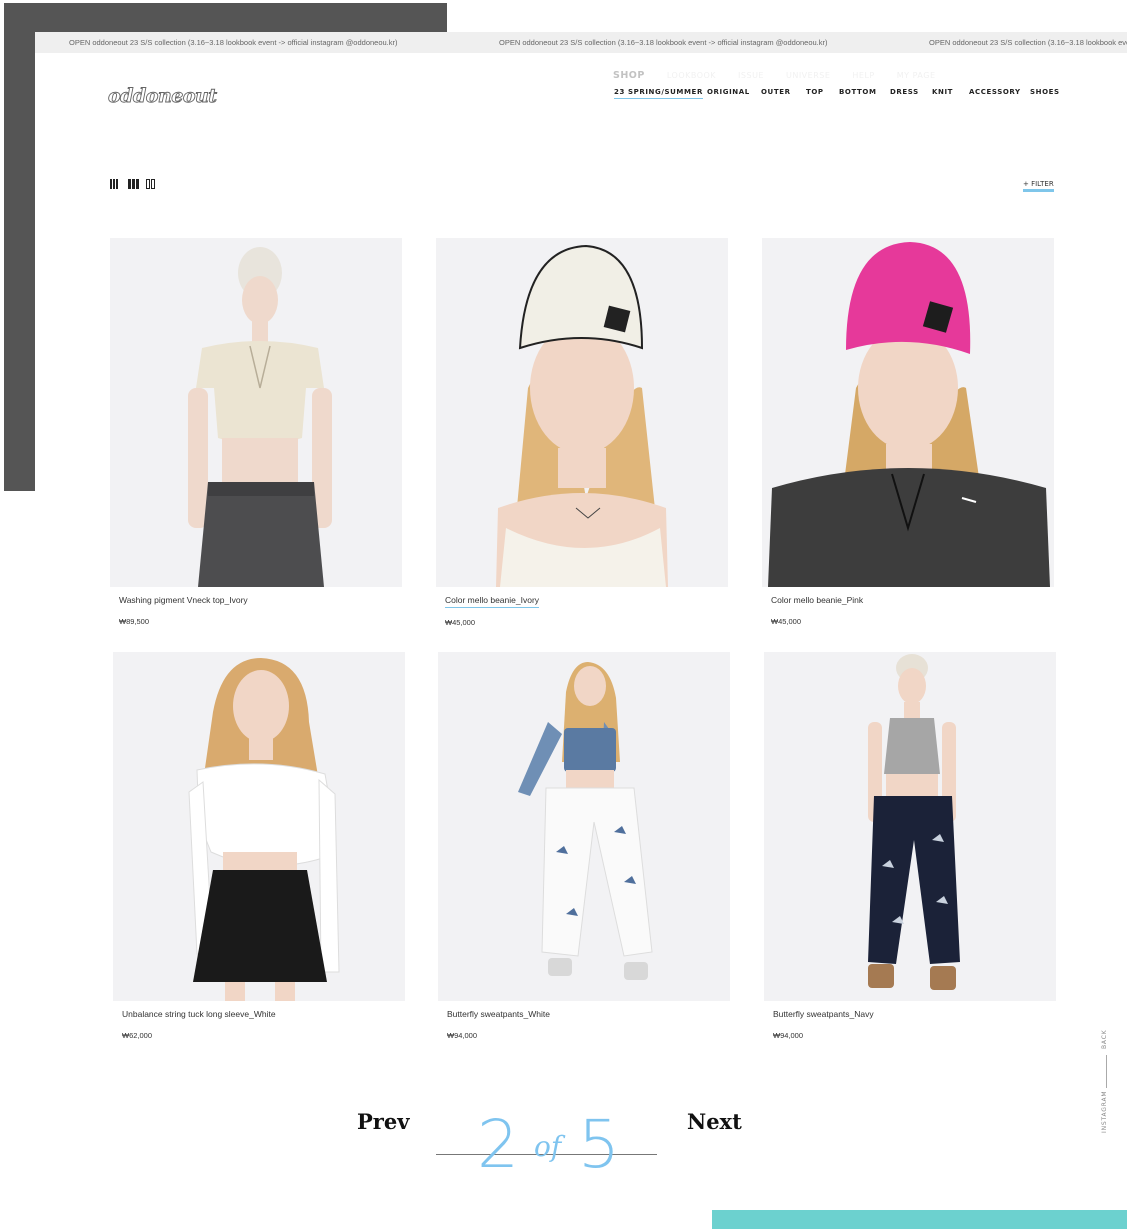 The width and height of the screenshot is (1127, 1229). I want to click on product-name: Color mello beanie_Pink, so click(817, 600).